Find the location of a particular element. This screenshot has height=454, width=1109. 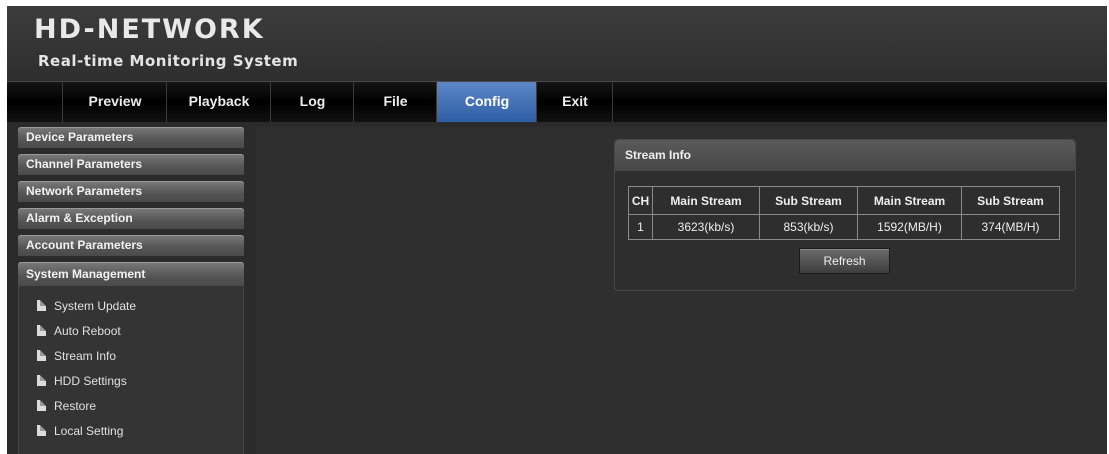

cell-ch: 1 is located at coordinates (640, 227).